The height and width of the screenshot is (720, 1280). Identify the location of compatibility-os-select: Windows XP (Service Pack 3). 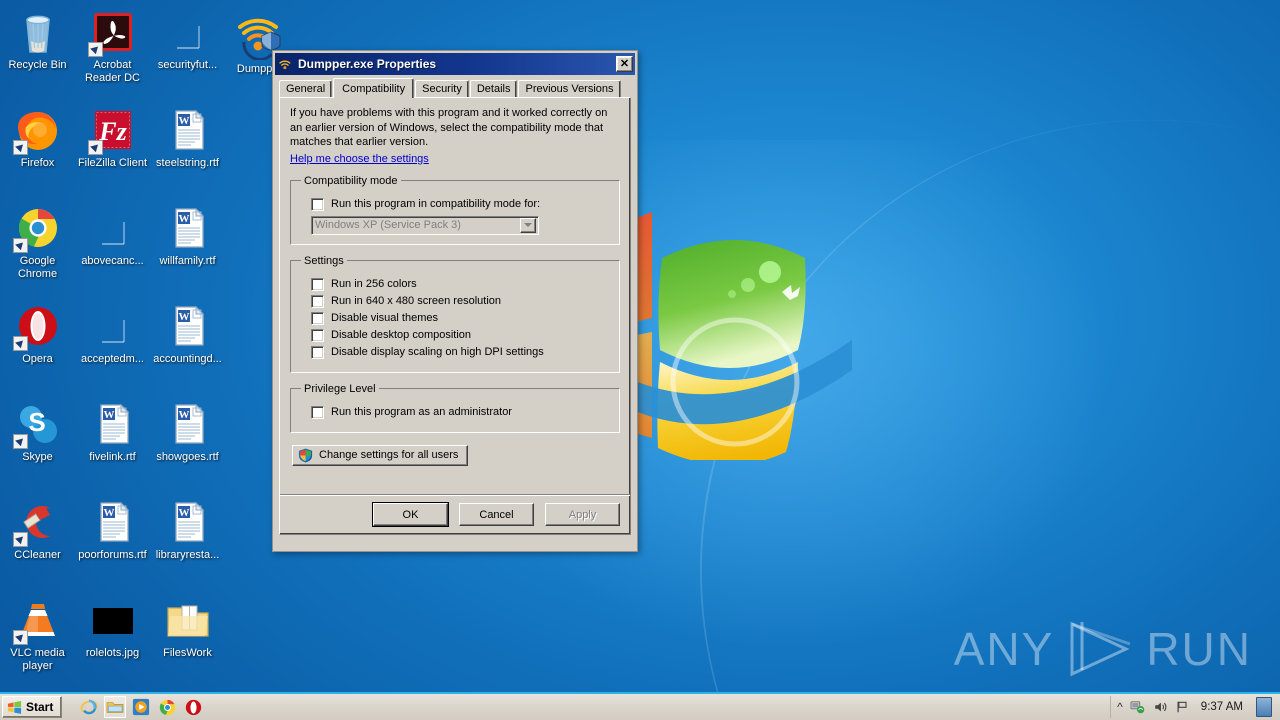
(425, 225).